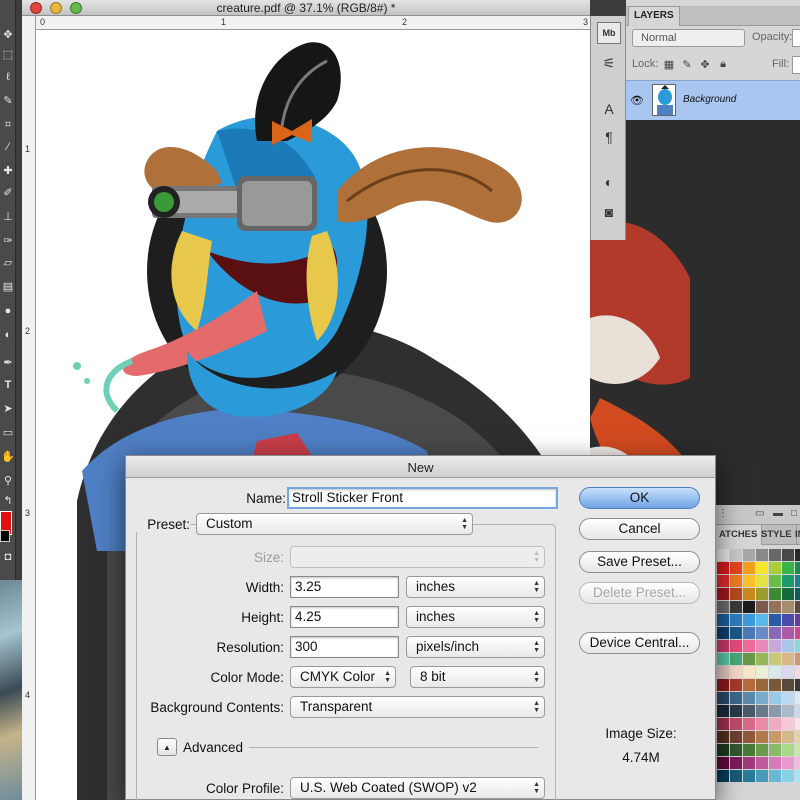  Describe the element at coordinates (637, 100) in the screenshot. I see `visibility-eye-icon: 👁︎` at that location.